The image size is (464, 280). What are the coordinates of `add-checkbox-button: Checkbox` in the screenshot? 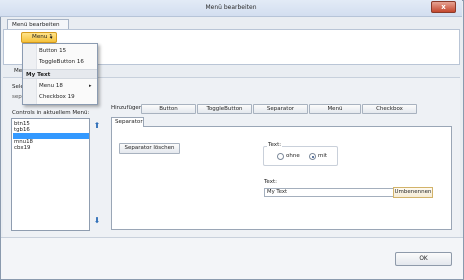 It's located at (389, 109).